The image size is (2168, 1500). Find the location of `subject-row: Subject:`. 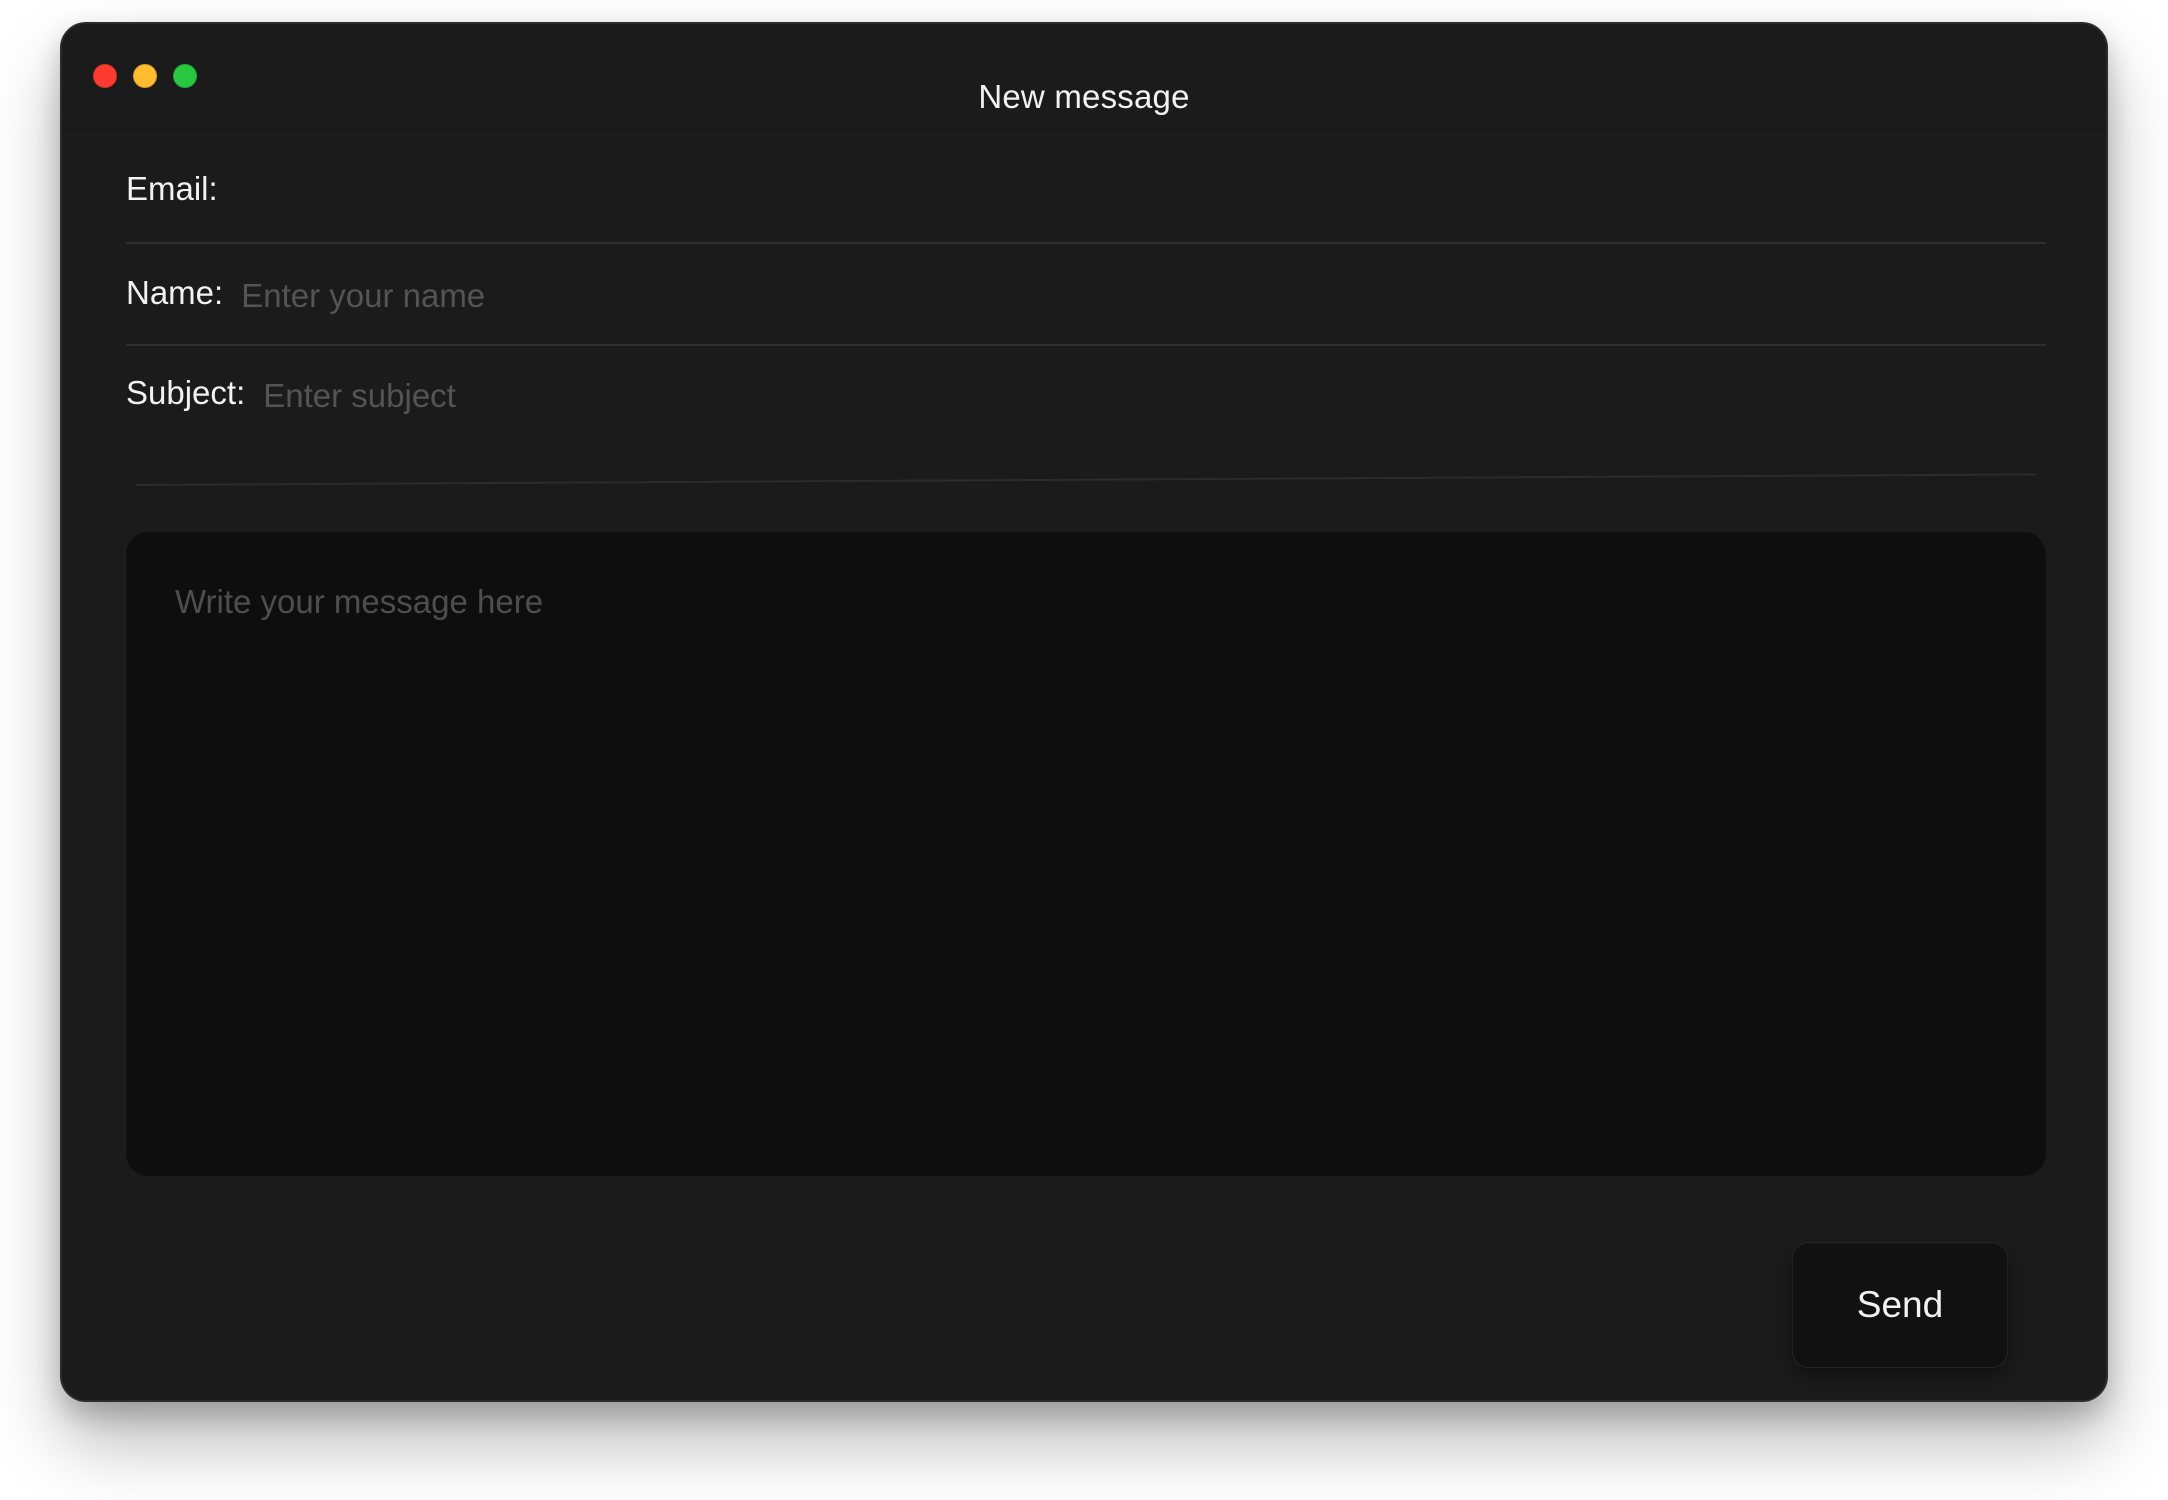

subject-row: Subject: is located at coordinates (1086, 416).